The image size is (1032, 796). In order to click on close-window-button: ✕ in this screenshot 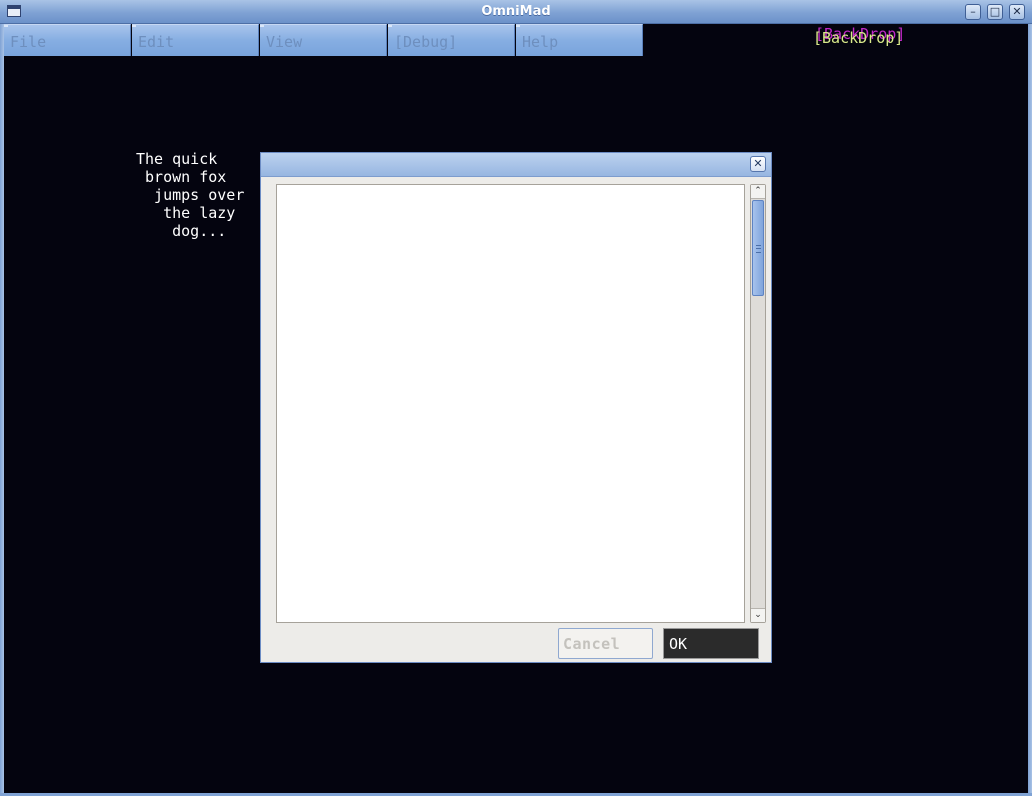, I will do `click(1017, 12)`.